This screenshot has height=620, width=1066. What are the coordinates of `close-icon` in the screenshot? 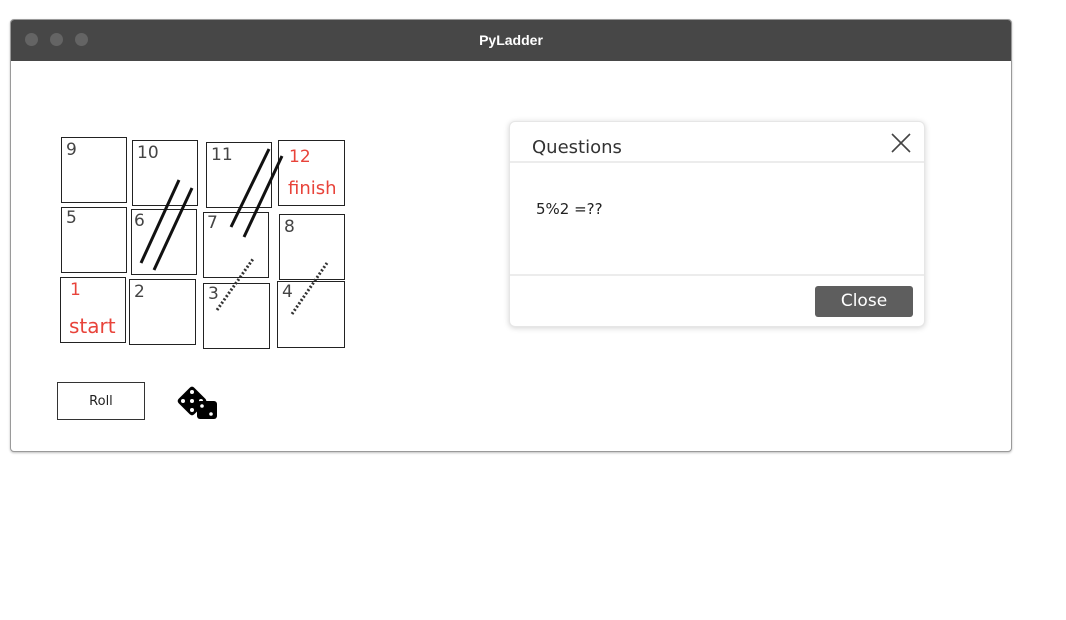 It's located at (901, 143).